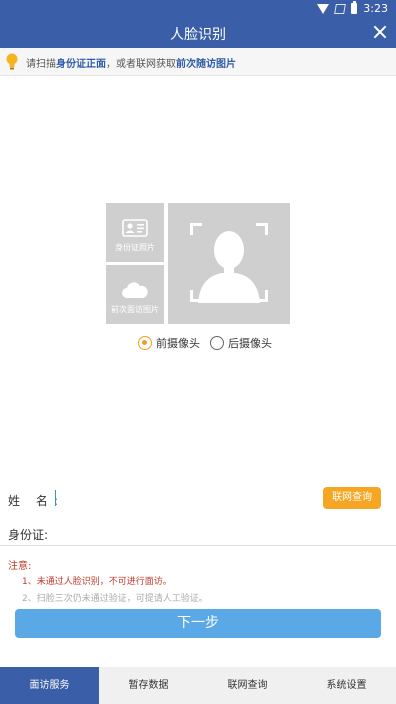 This screenshot has height=704, width=396. I want to click on notice-title: 注意:, so click(20, 566).